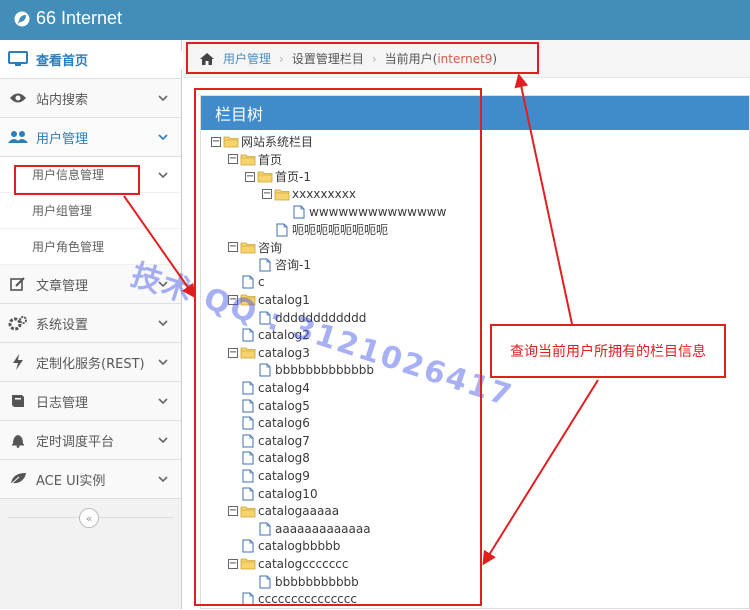 The height and width of the screenshot is (610, 750). What do you see at coordinates (540, 472) in the screenshot?
I see `arrow-to-tree-bottom` at bounding box center [540, 472].